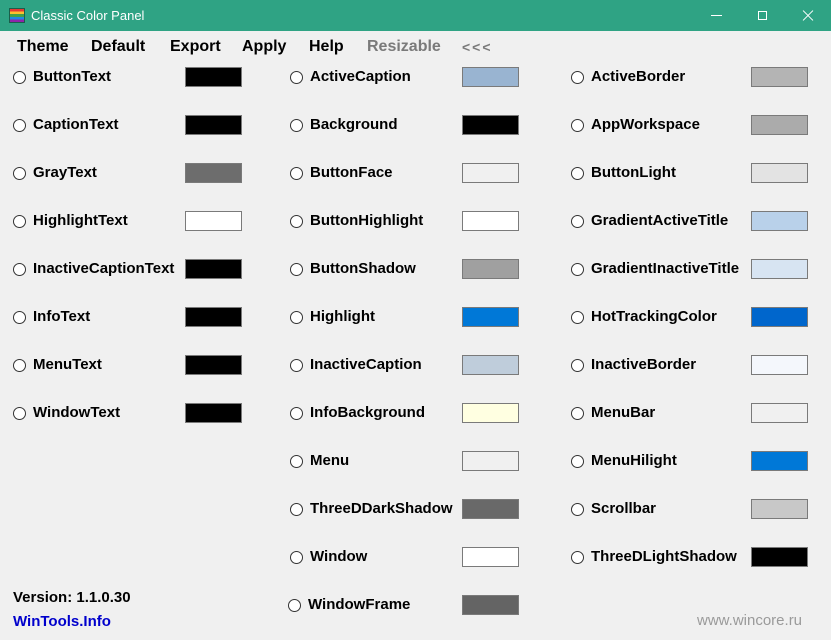 The height and width of the screenshot is (640, 831). I want to click on color-row: HotTrackingColor, so click(691, 318).